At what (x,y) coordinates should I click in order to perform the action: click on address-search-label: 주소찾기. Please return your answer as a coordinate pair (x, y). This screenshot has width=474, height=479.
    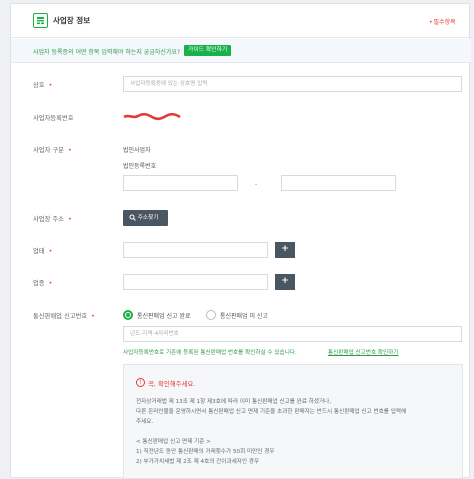
    Looking at the image, I should click on (148, 218).